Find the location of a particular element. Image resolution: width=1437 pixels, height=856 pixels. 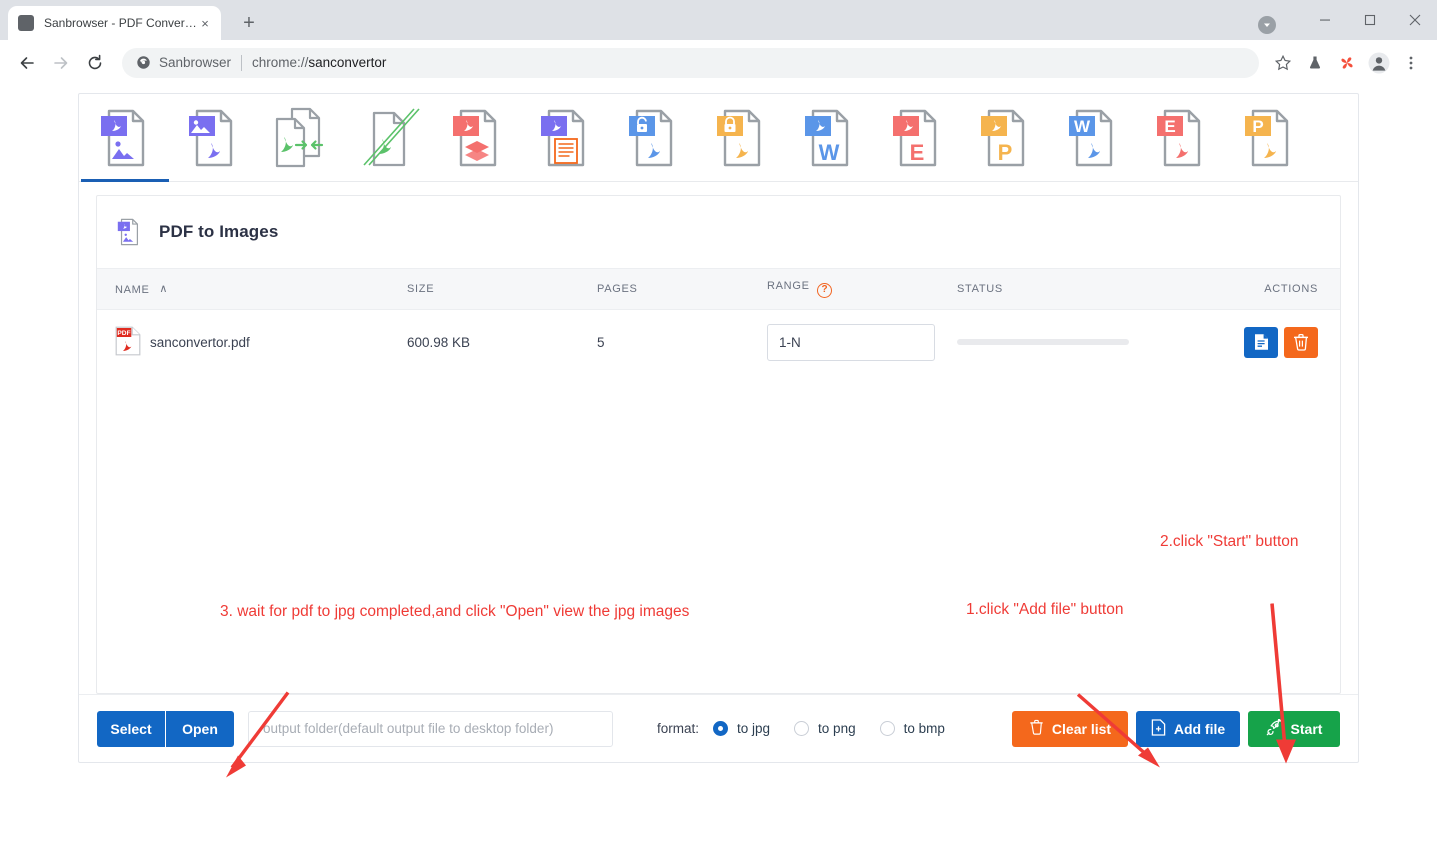

omnibox-divider is located at coordinates (242, 62).